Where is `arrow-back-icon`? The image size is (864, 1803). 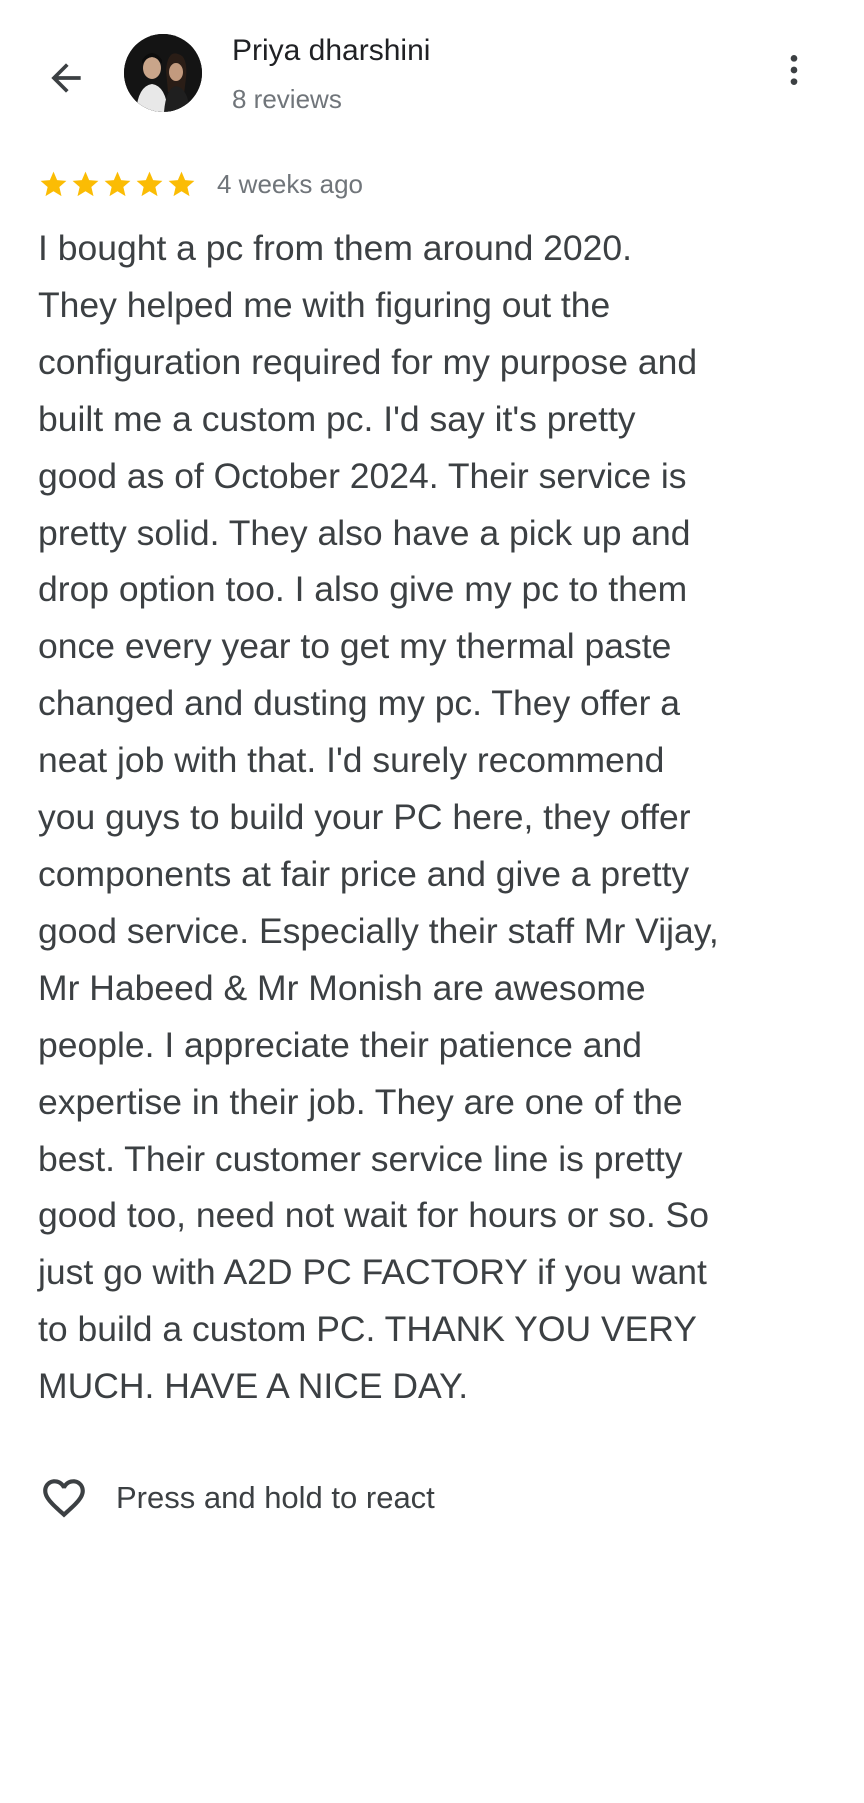
arrow-back-icon is located at coordinates (66, 78).